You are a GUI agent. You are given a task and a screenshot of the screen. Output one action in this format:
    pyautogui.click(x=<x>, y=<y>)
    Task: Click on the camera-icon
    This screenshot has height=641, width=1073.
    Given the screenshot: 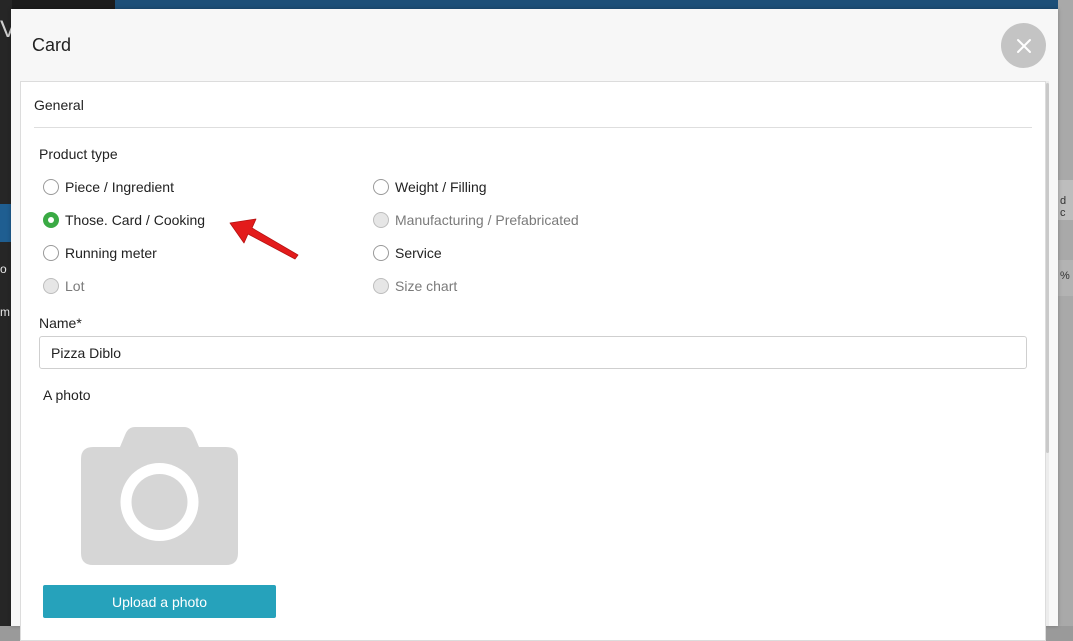 What is the action you would take?
    pyautogui.click(x=159, y=496)
    